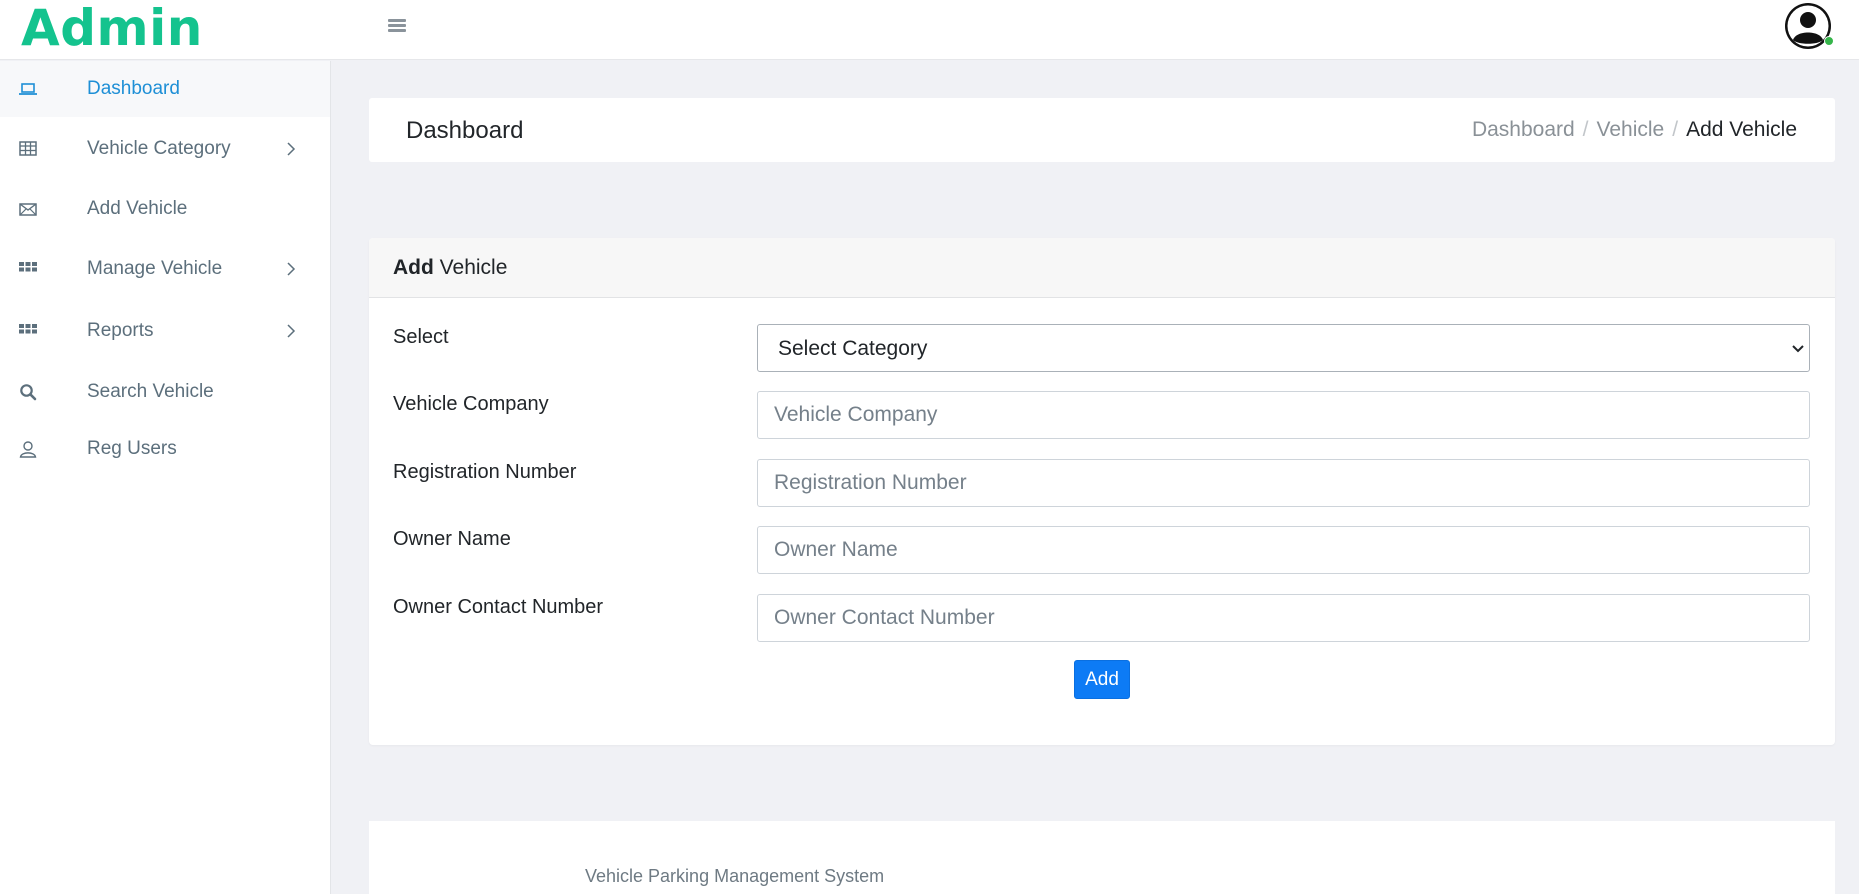  What do you see at coordinates (1102, 268) in the screenshot?
I see `form-header: Add Vehicle` at bounding box center [1102, 268].